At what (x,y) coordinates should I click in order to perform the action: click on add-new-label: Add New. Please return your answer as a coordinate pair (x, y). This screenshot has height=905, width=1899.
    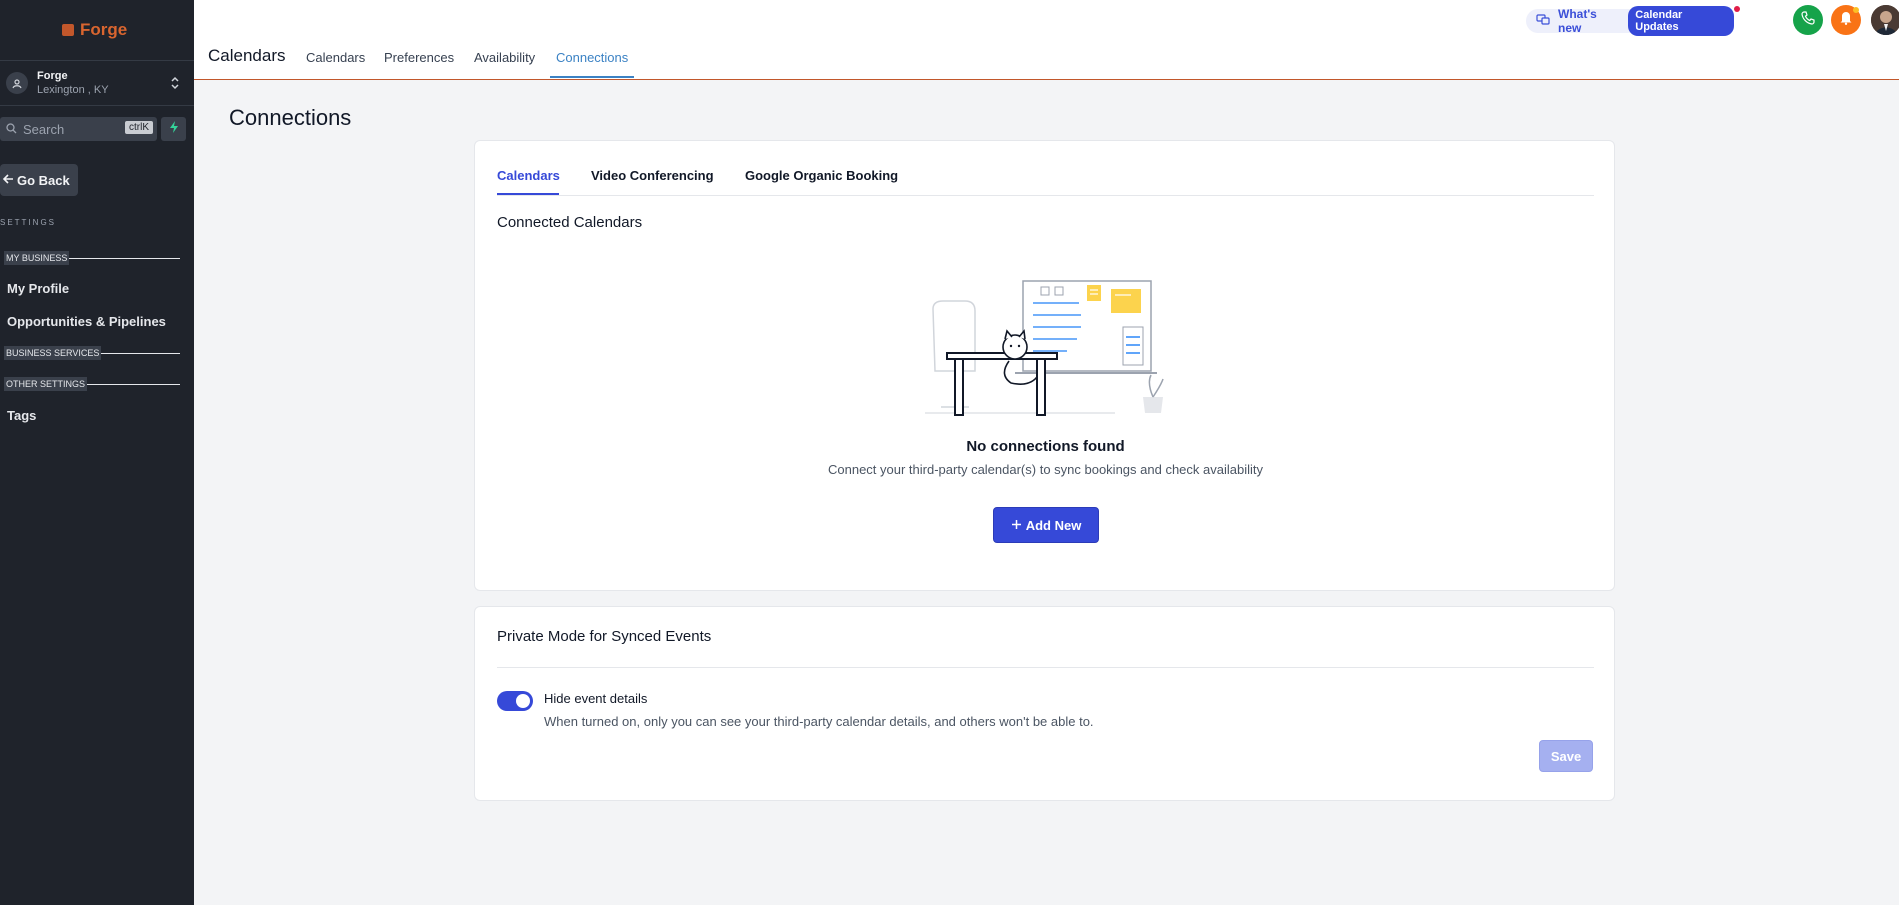
    Looking at the image, I should click on (1053, 525).